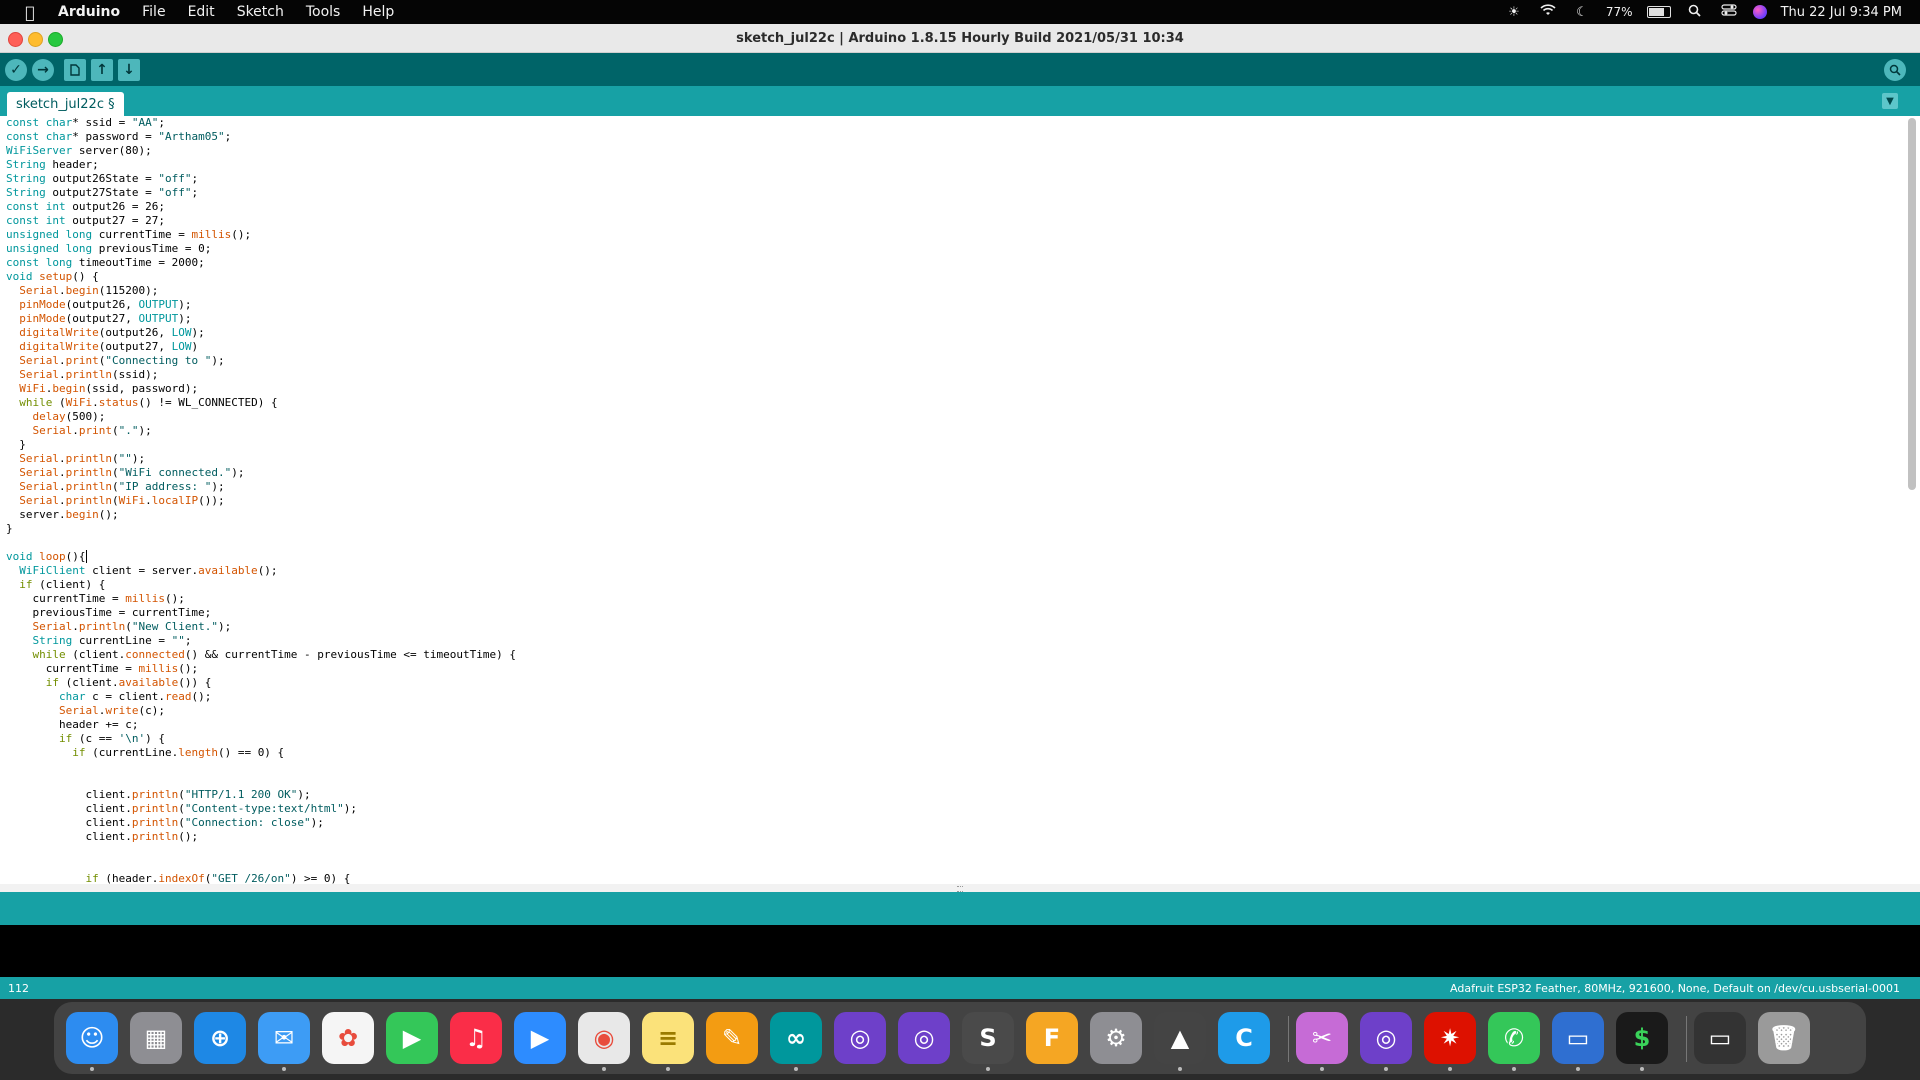  I want to click on gear-icon: ⚙, so click(1116, 1038).